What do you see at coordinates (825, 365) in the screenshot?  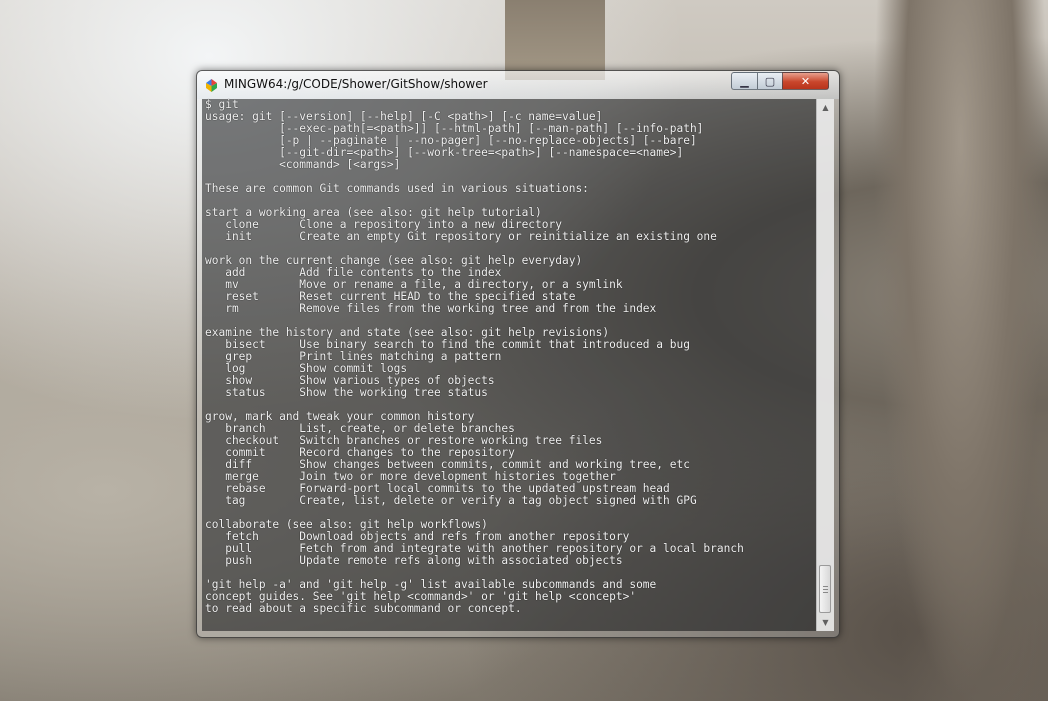 I see `vertical-scrollbar: ▲ ▼` at bounding box center [825, 365].